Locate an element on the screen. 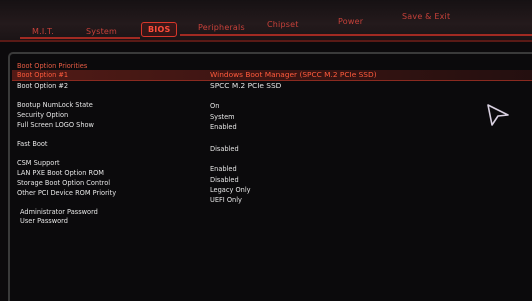 The width and height of the screenshot is (532, 301). boot-option-2-label: Boot Option #2 is located at coordinates (42, 86).